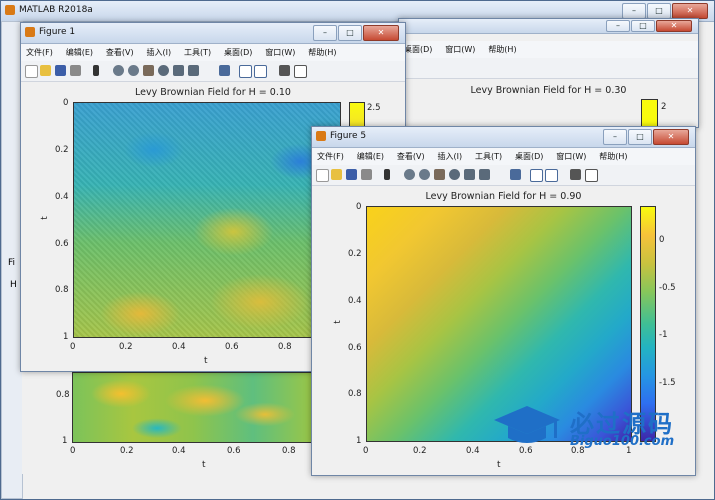  Describe the element at coordinates (321, 136) in the screenshot. I see `figure-icon` at that location.